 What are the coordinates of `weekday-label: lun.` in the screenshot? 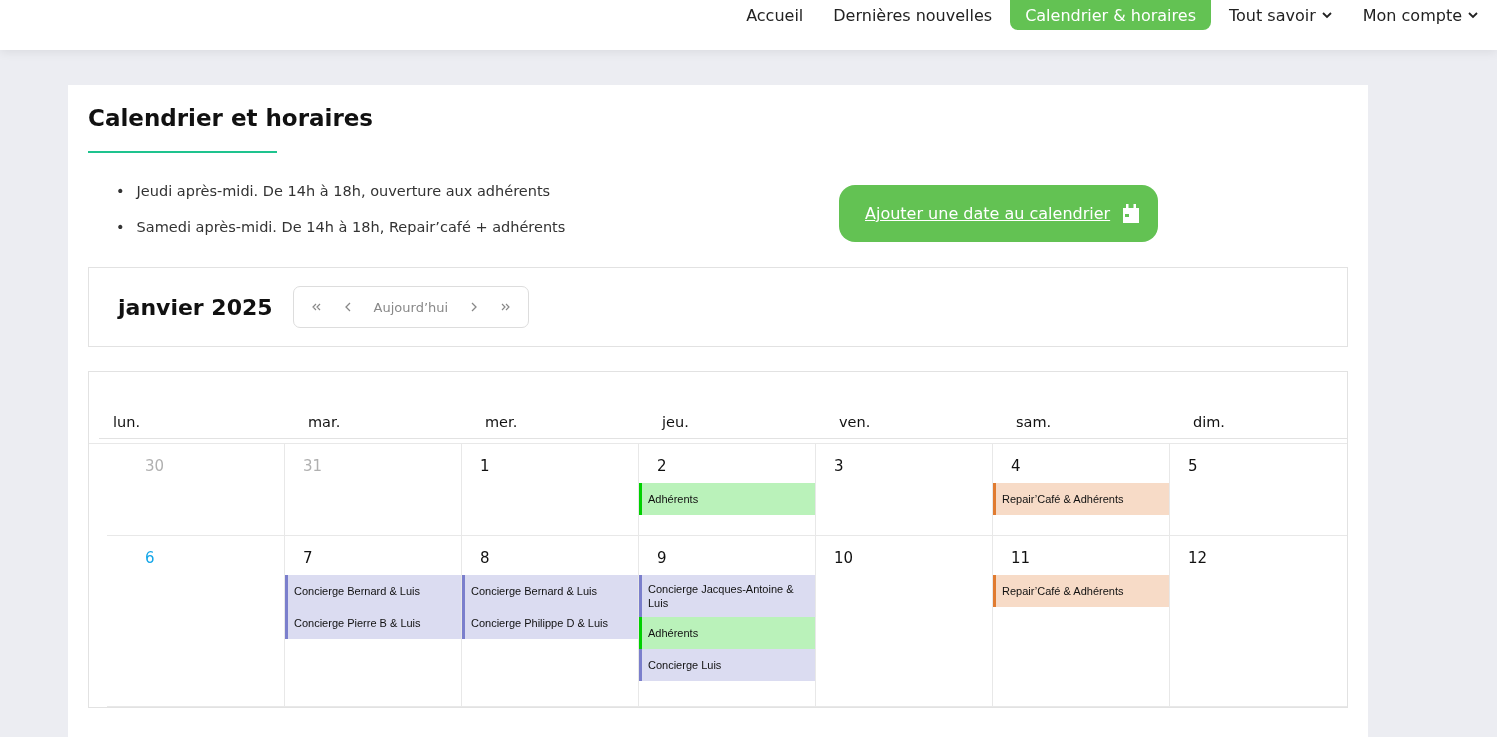 It's located at (127, 422).